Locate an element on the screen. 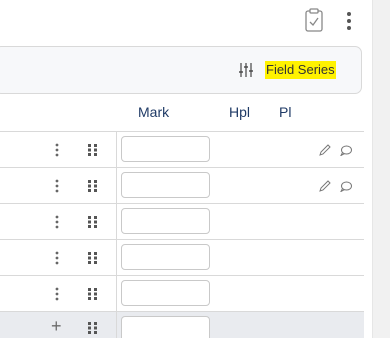 This screenshot has height=338, width=390. column-header-mark: Mark is located at coordinates (153, 112).